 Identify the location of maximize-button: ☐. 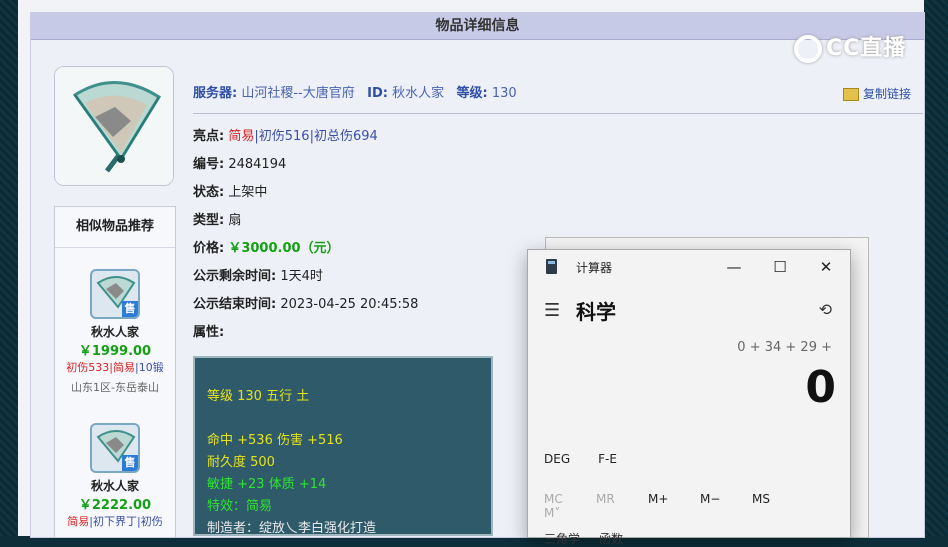
(780, 267).